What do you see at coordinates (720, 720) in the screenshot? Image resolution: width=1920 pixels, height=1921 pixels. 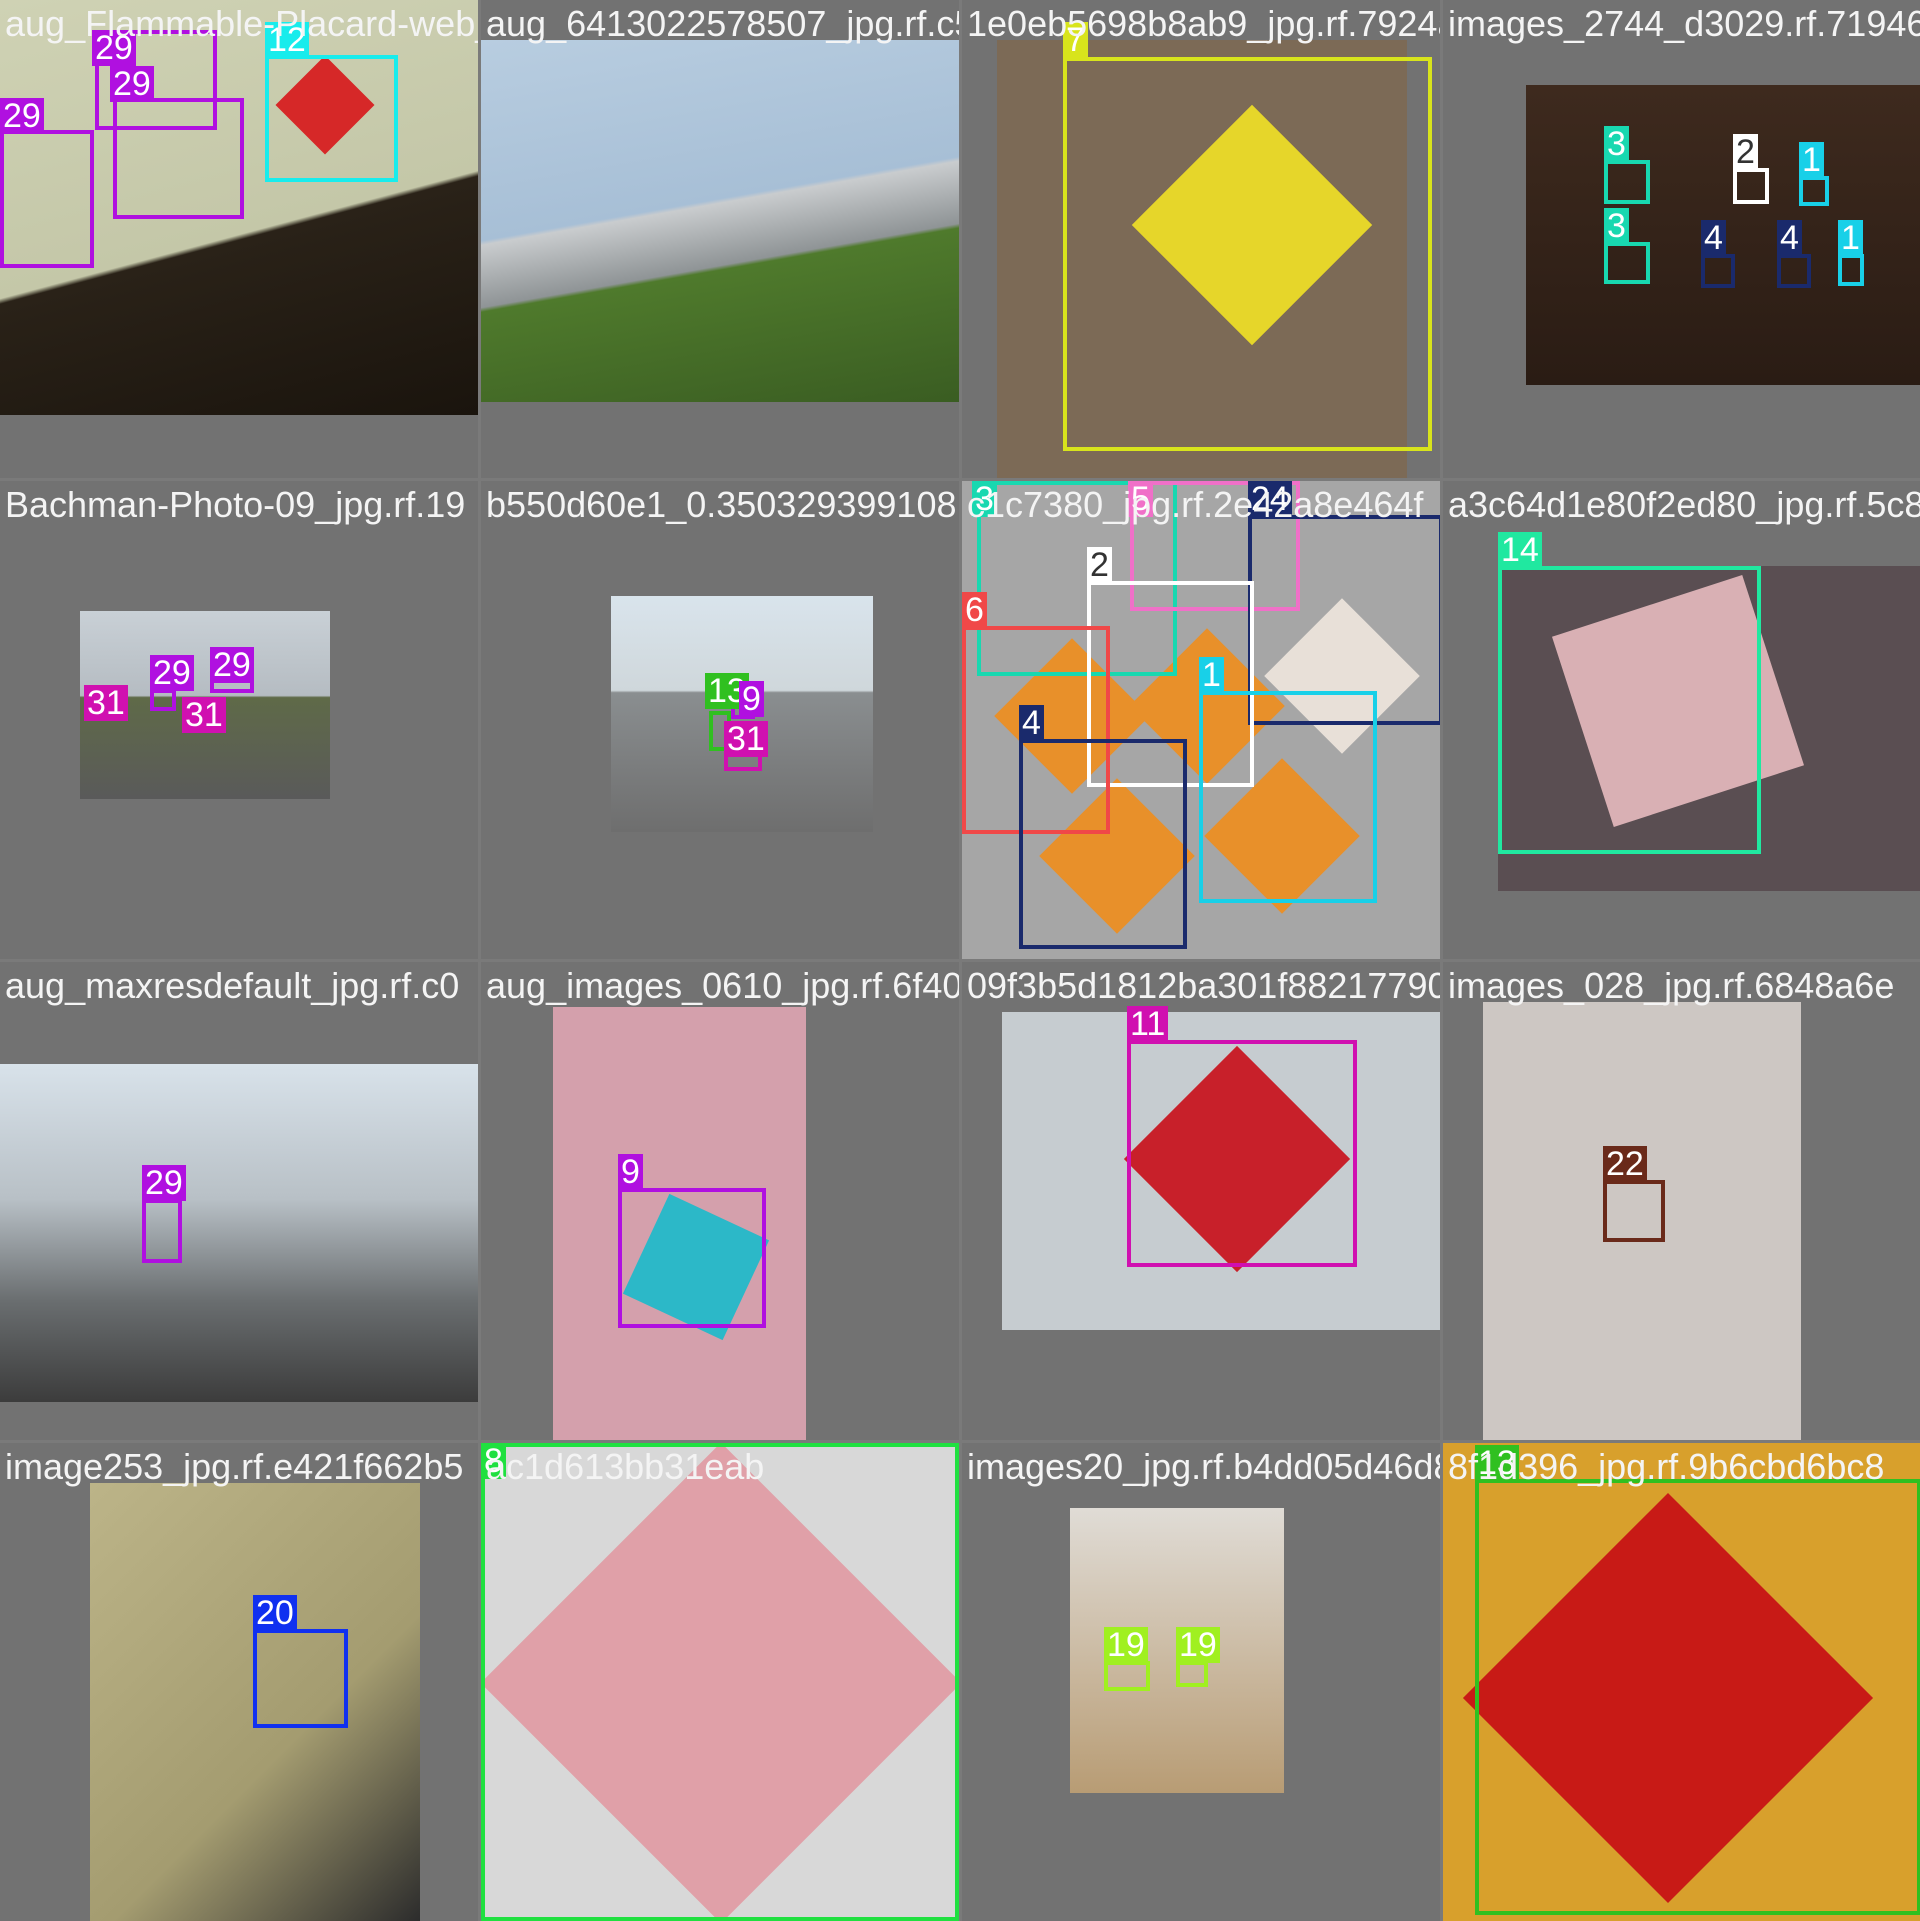 I see `tile-5: b550d60e1_0.350329399108 13 9 31` at bounding box center [720, 720].